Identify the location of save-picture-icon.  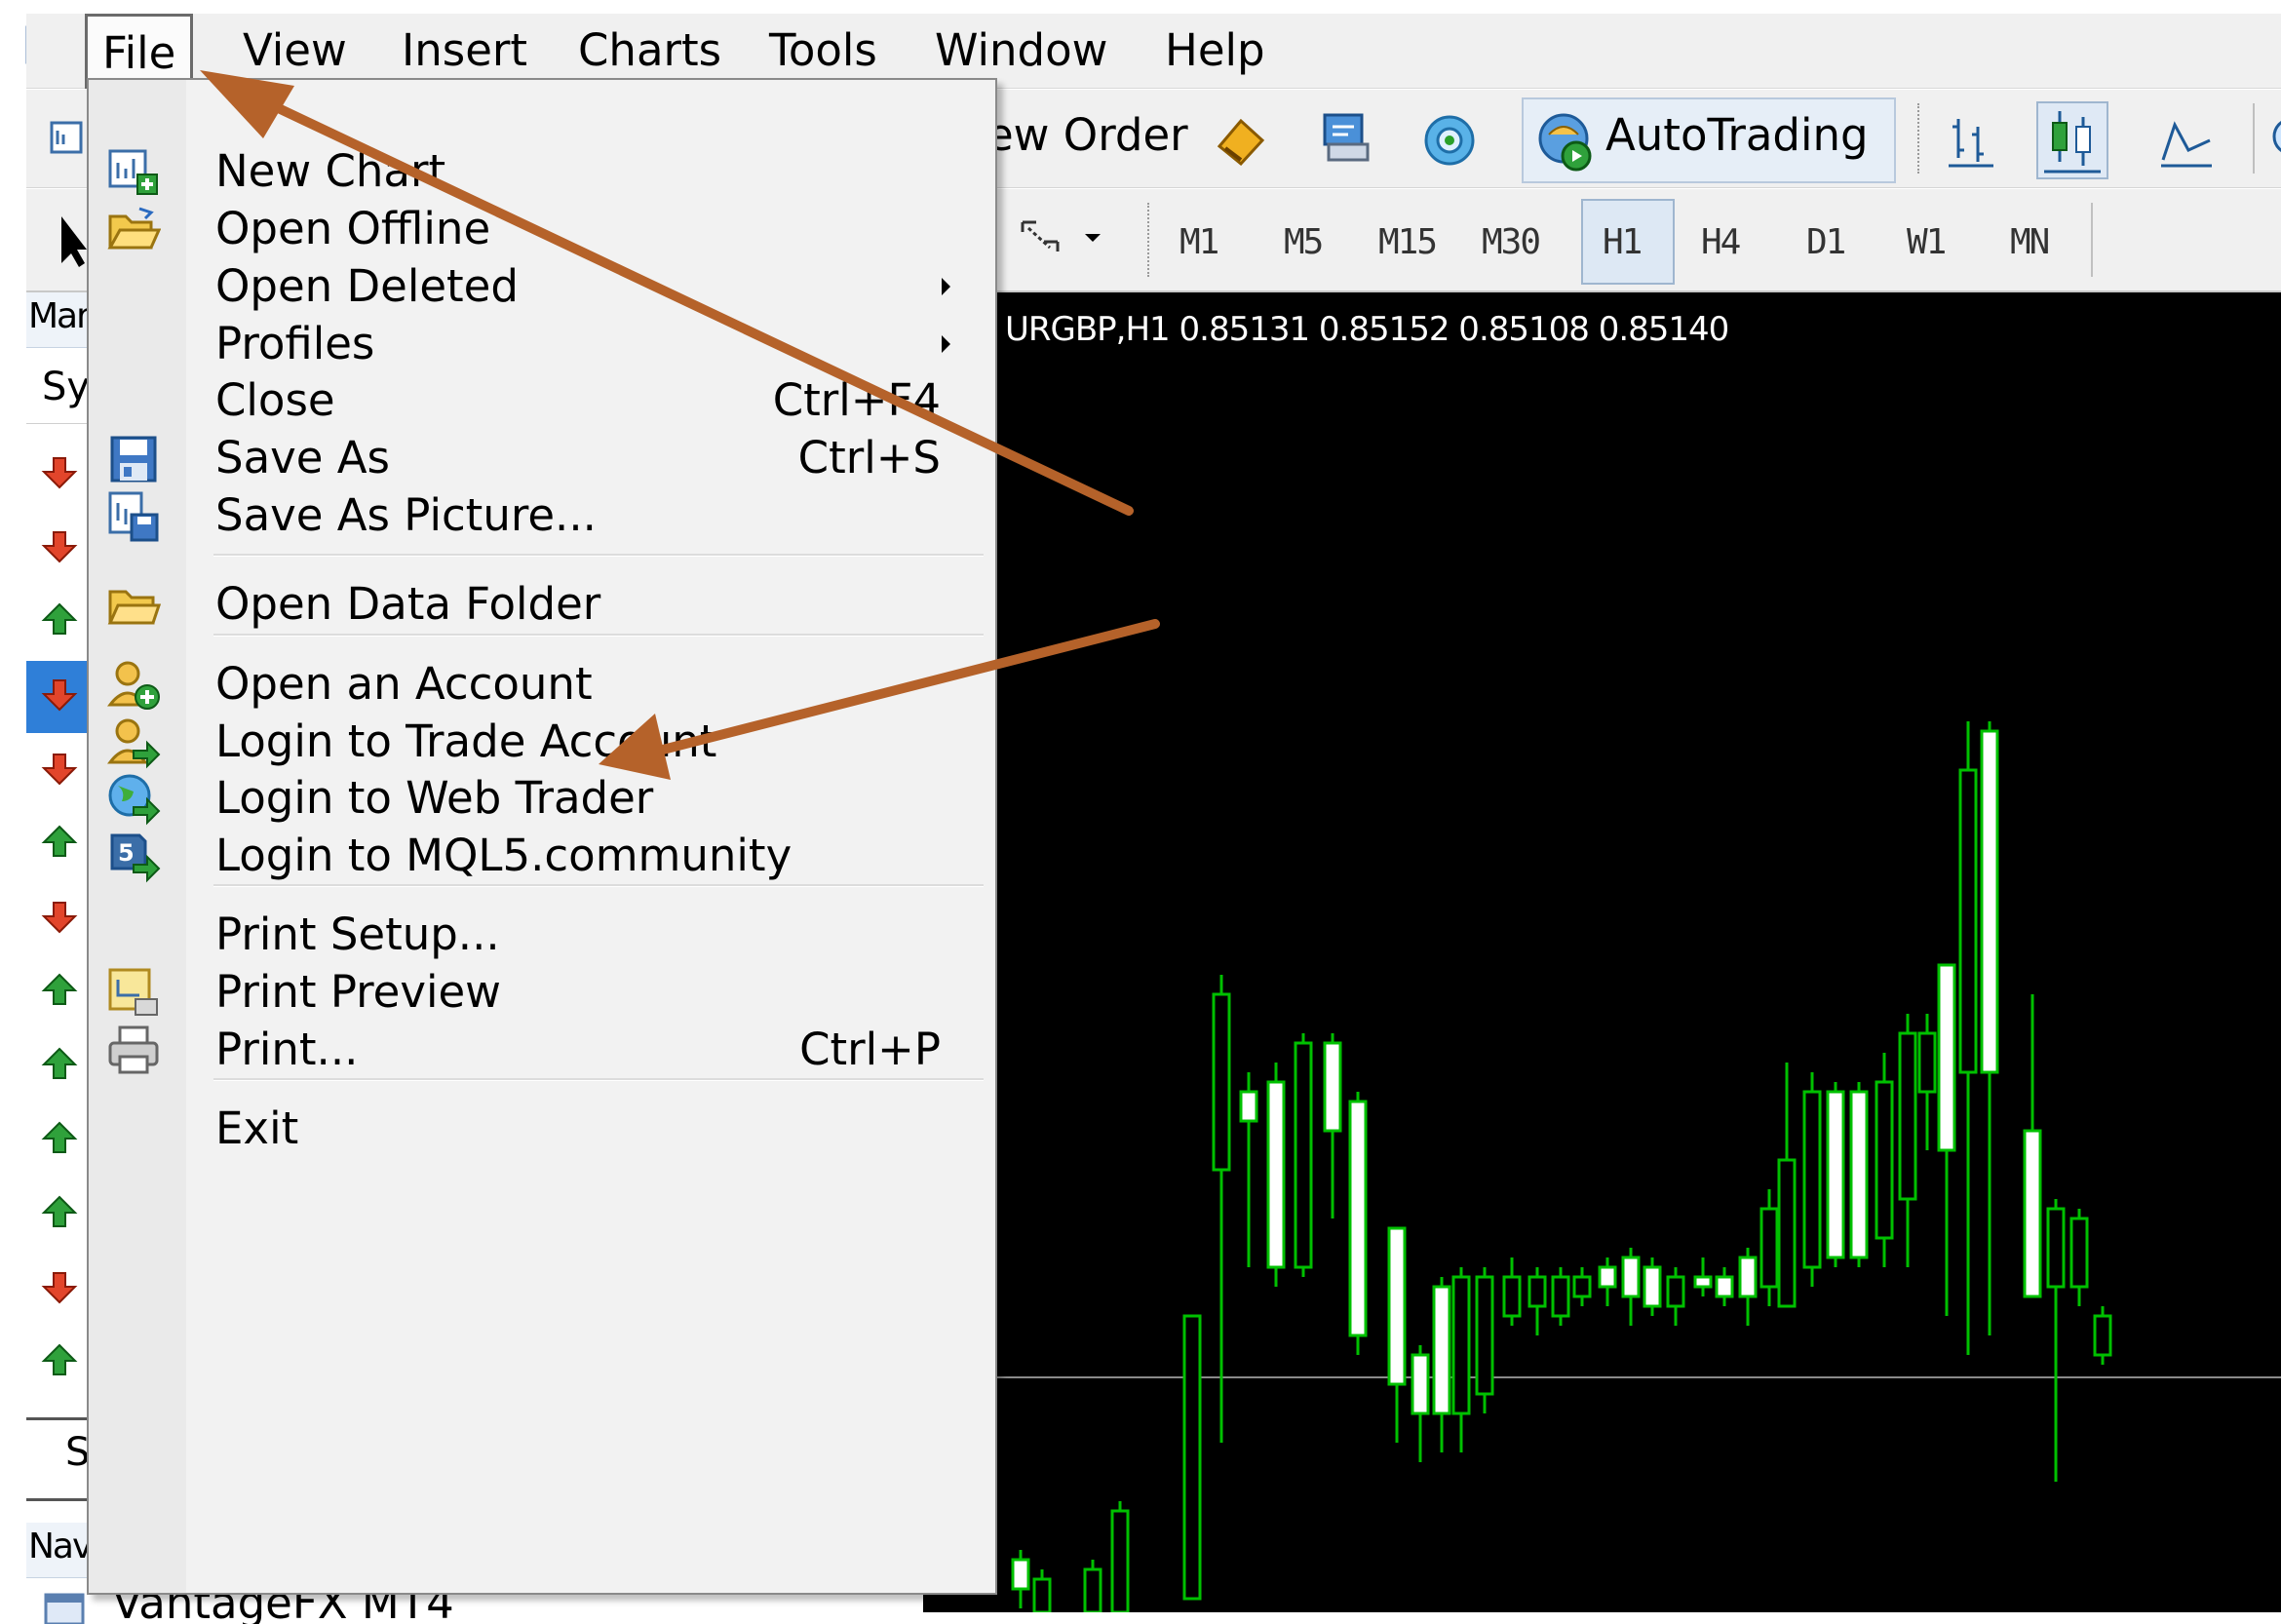
(134, 517).